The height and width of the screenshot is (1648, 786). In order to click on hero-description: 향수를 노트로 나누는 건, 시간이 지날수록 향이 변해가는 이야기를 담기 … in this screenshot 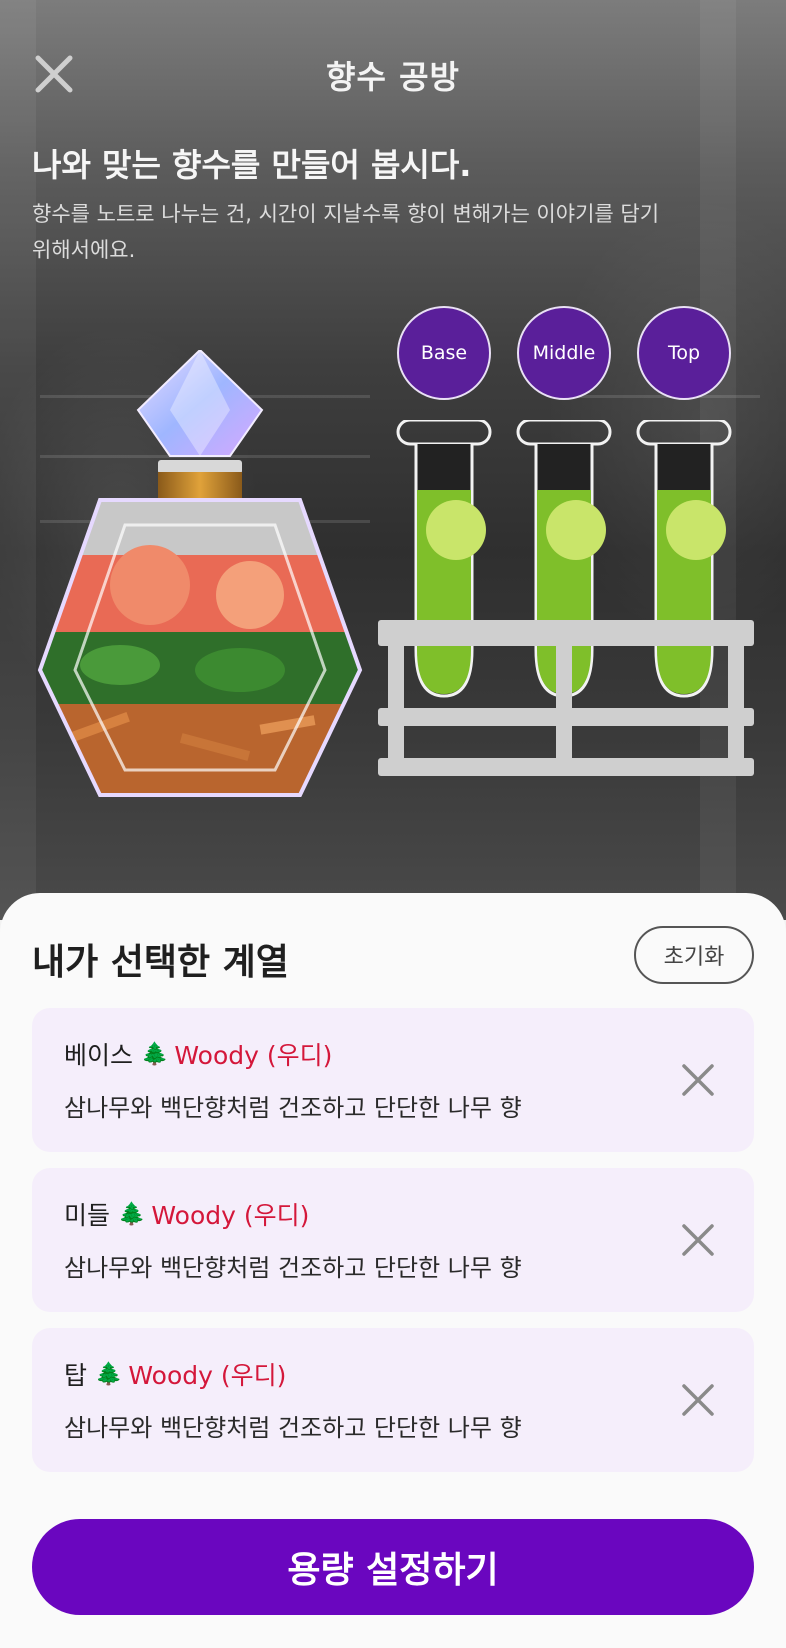, I will do `click(346, 232)`.